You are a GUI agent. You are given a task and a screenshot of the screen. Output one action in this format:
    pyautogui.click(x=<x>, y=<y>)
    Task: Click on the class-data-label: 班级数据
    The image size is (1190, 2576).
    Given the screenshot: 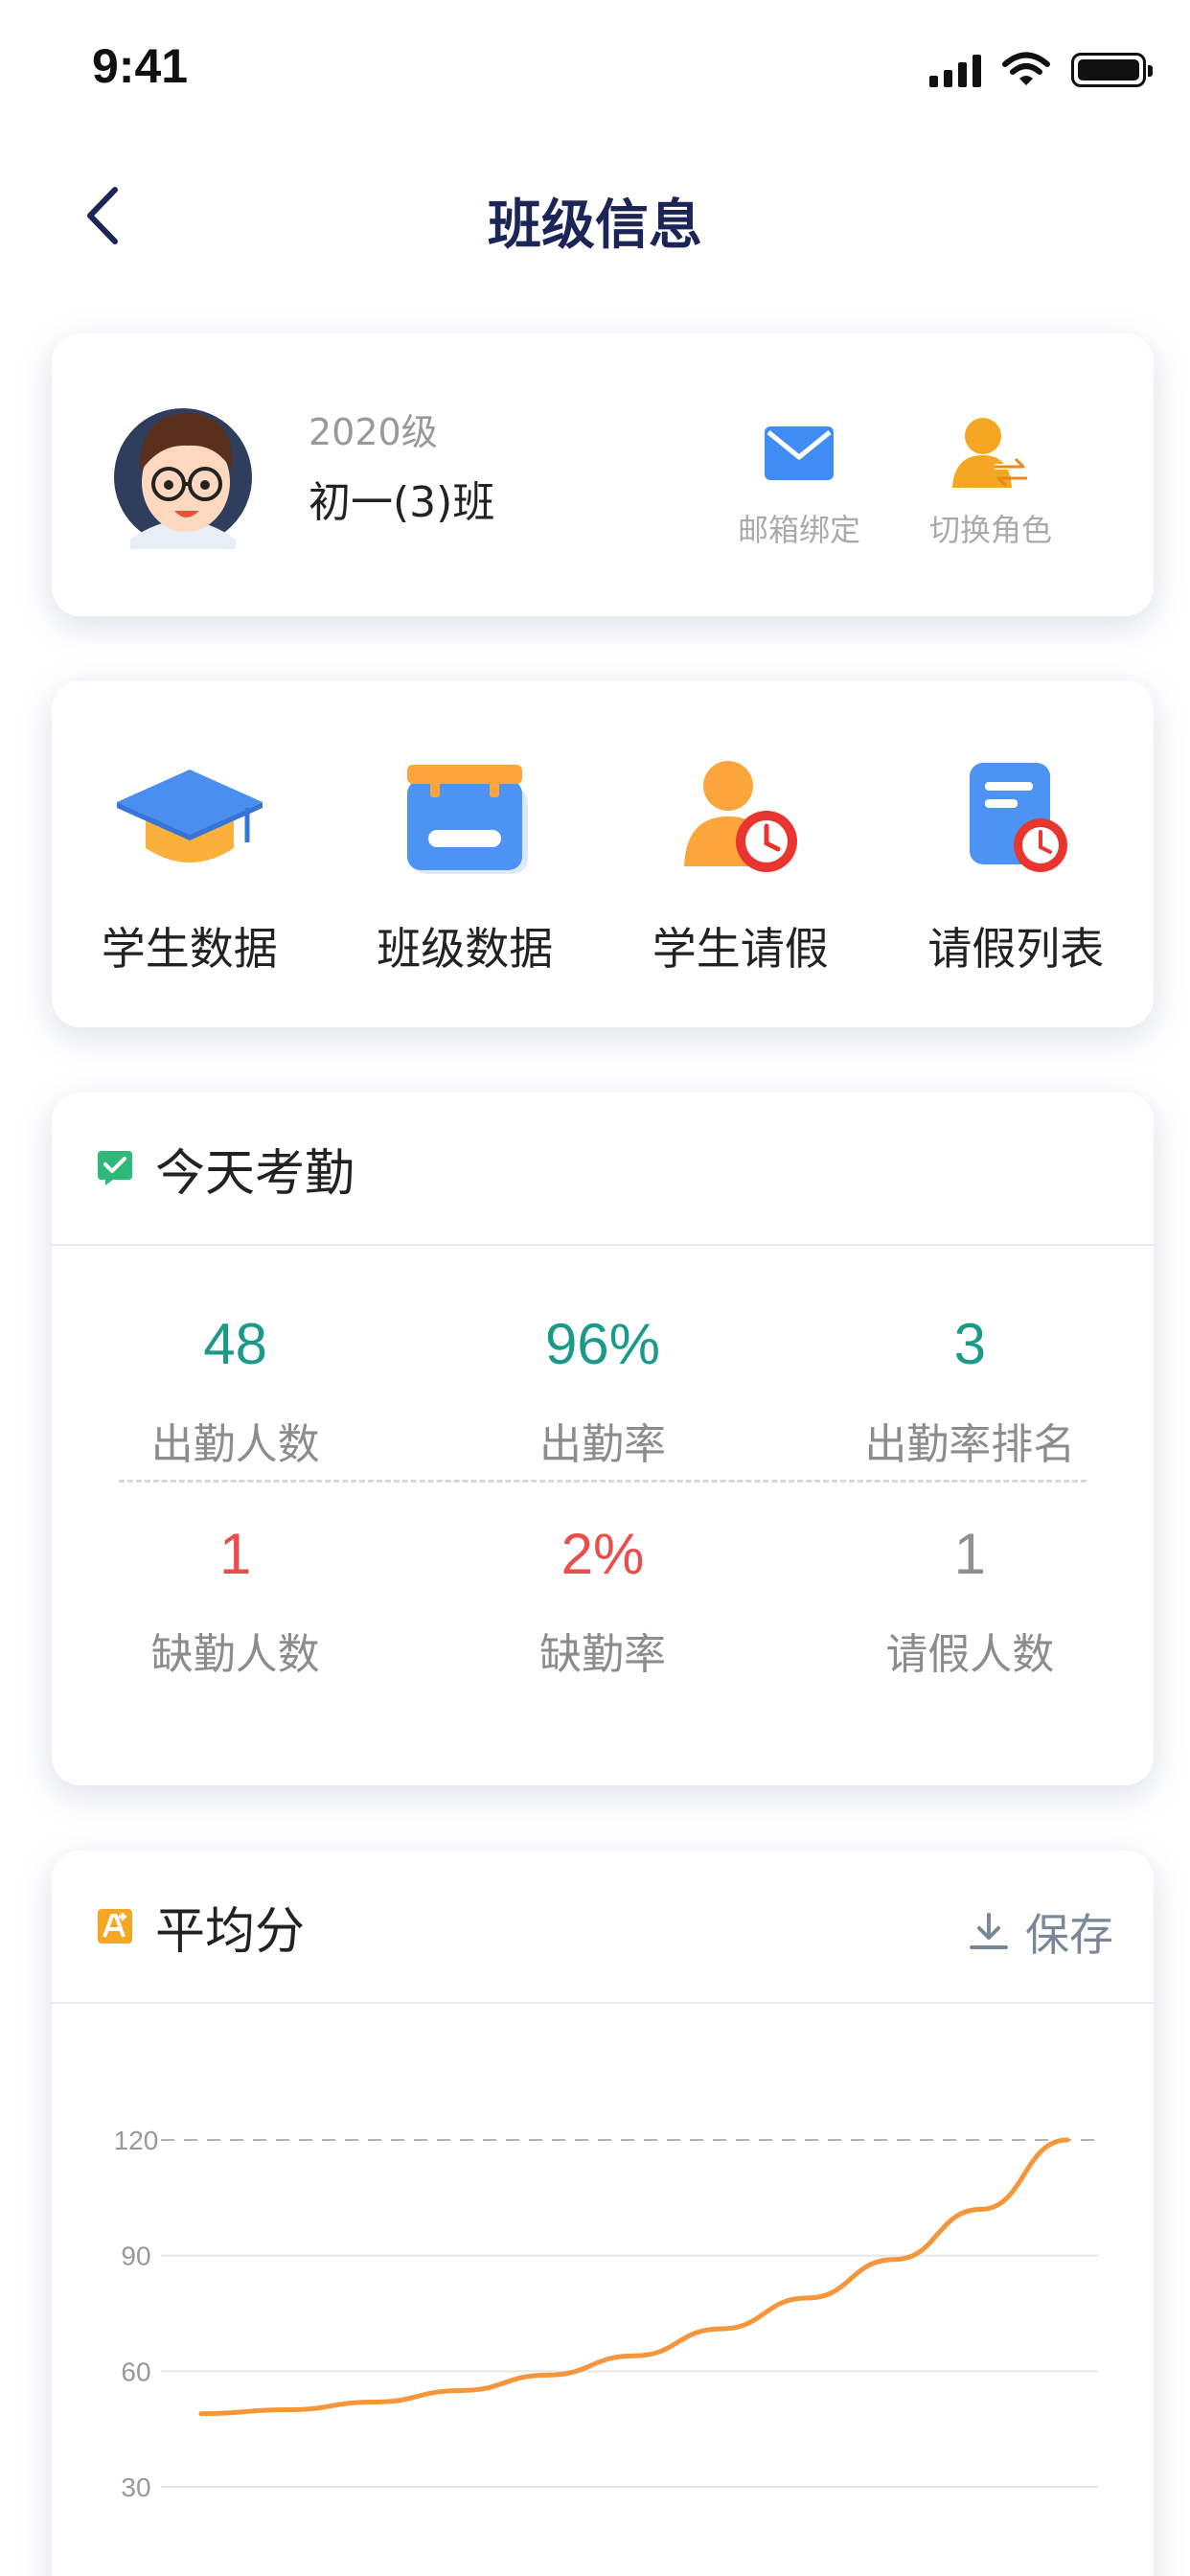 What is the action you would take?
    pyautogui.click(x=466, y=949)
    